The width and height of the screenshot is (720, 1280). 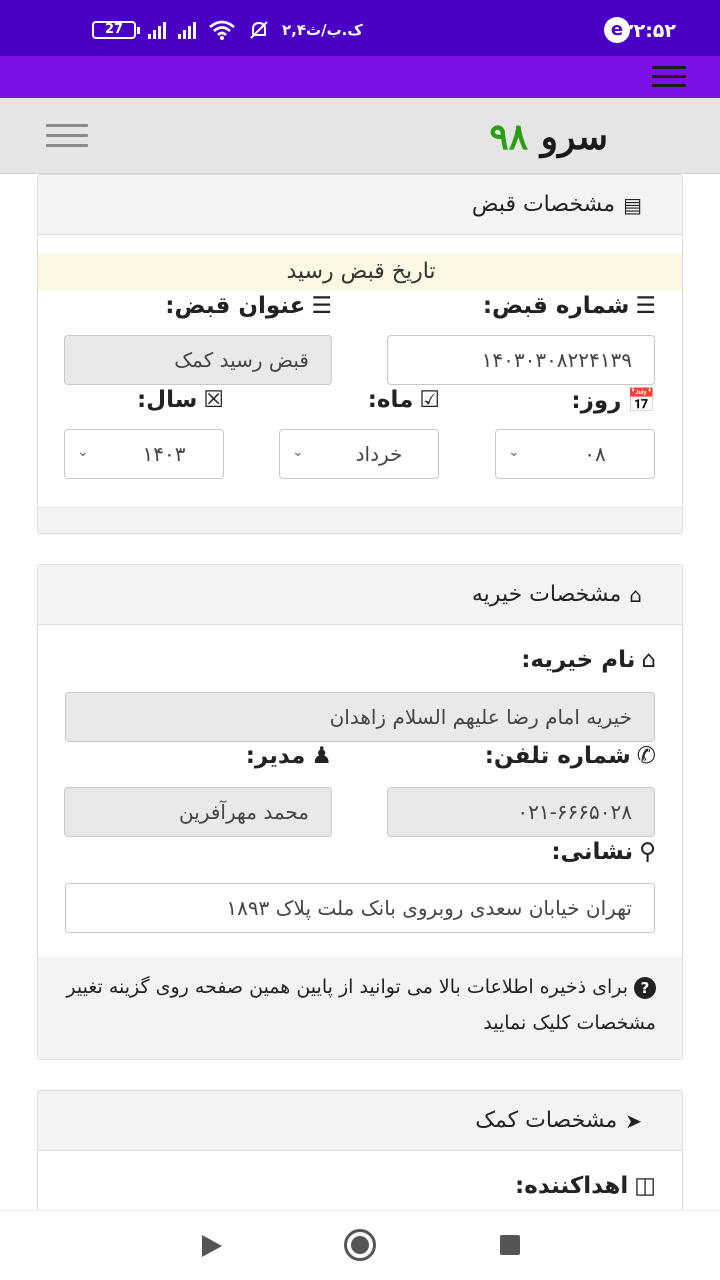 I want to click on month-select: خرداد ⌄, so click(x=359, y=454).